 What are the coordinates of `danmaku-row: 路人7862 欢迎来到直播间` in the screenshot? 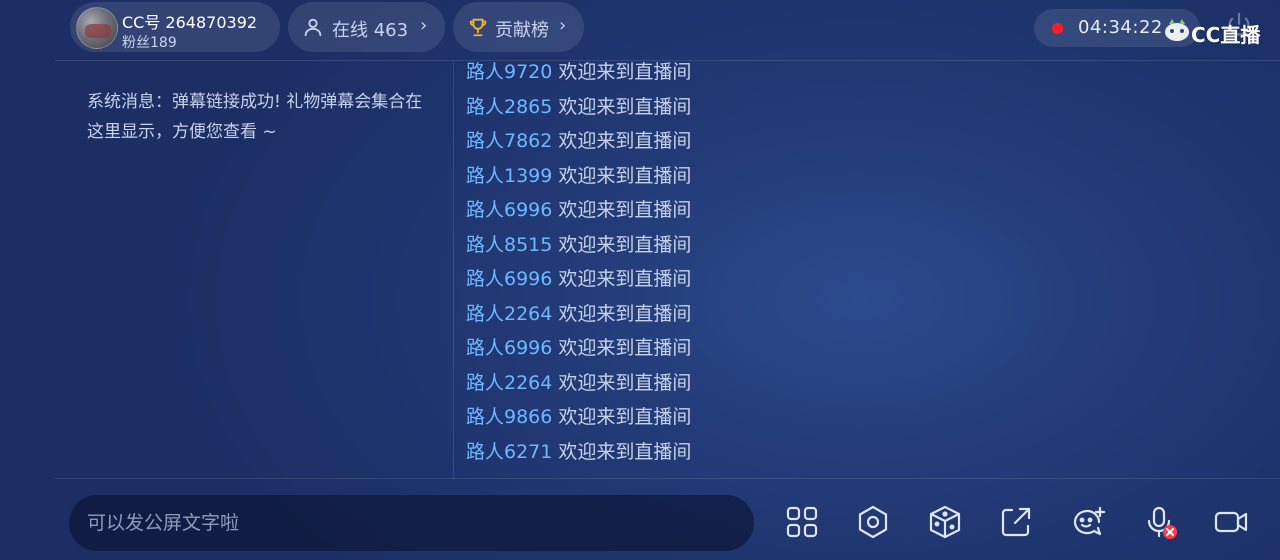 It's located at (578, 141).